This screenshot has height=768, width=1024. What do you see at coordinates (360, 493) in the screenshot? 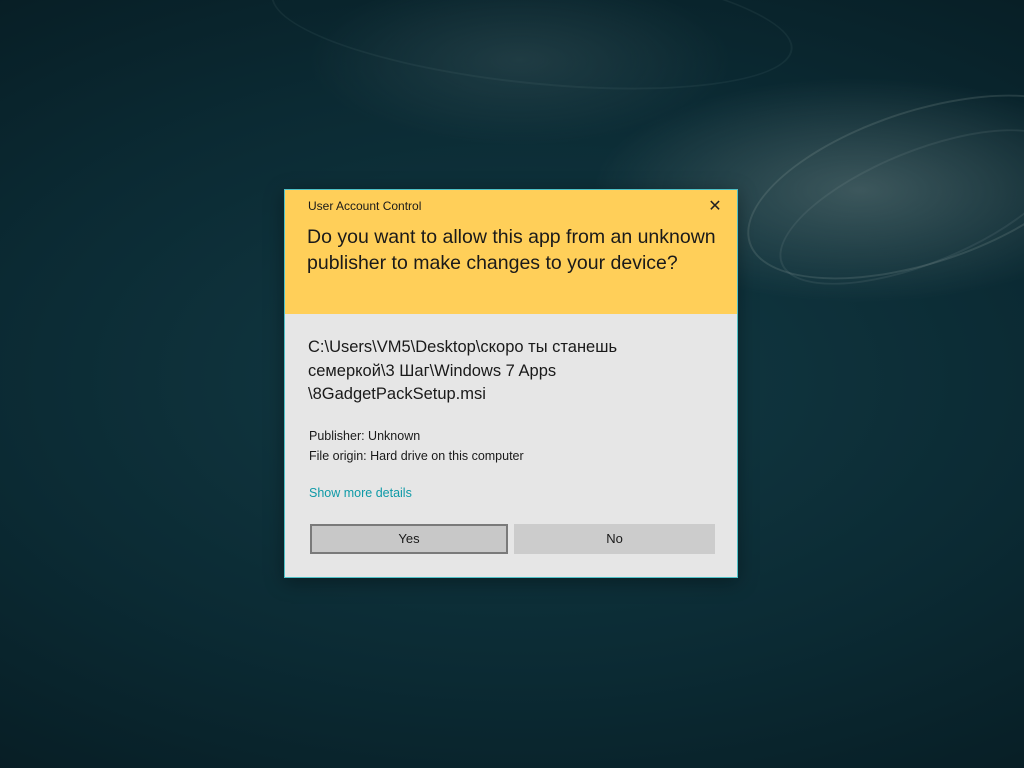
I see `show-more-details-link: Show more details` at bounding box center [360, 493].